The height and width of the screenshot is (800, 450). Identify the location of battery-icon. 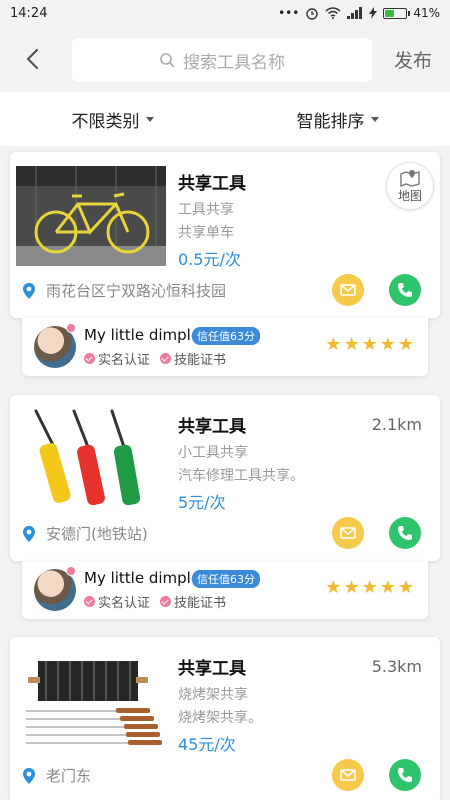
(397, 13).